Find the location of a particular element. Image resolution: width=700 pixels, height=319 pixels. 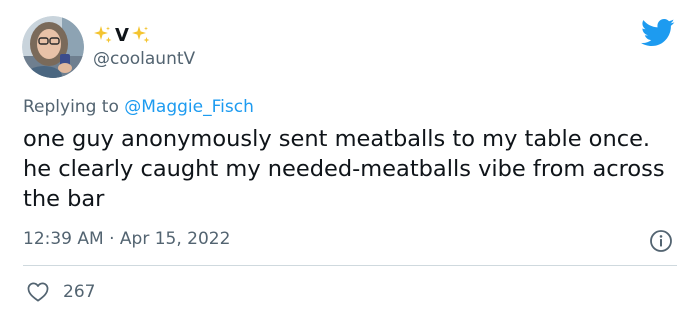

divider is located at coordinates (350, 265).